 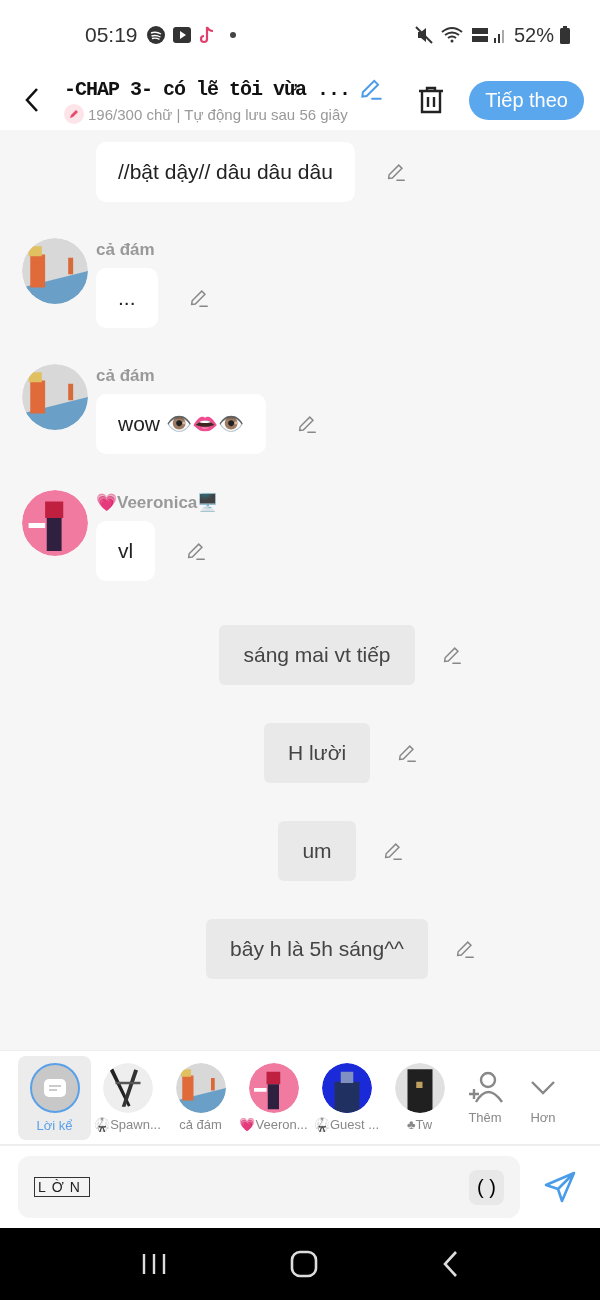 I want to click on pencil-badge-icon, so click(x=74, y=114).